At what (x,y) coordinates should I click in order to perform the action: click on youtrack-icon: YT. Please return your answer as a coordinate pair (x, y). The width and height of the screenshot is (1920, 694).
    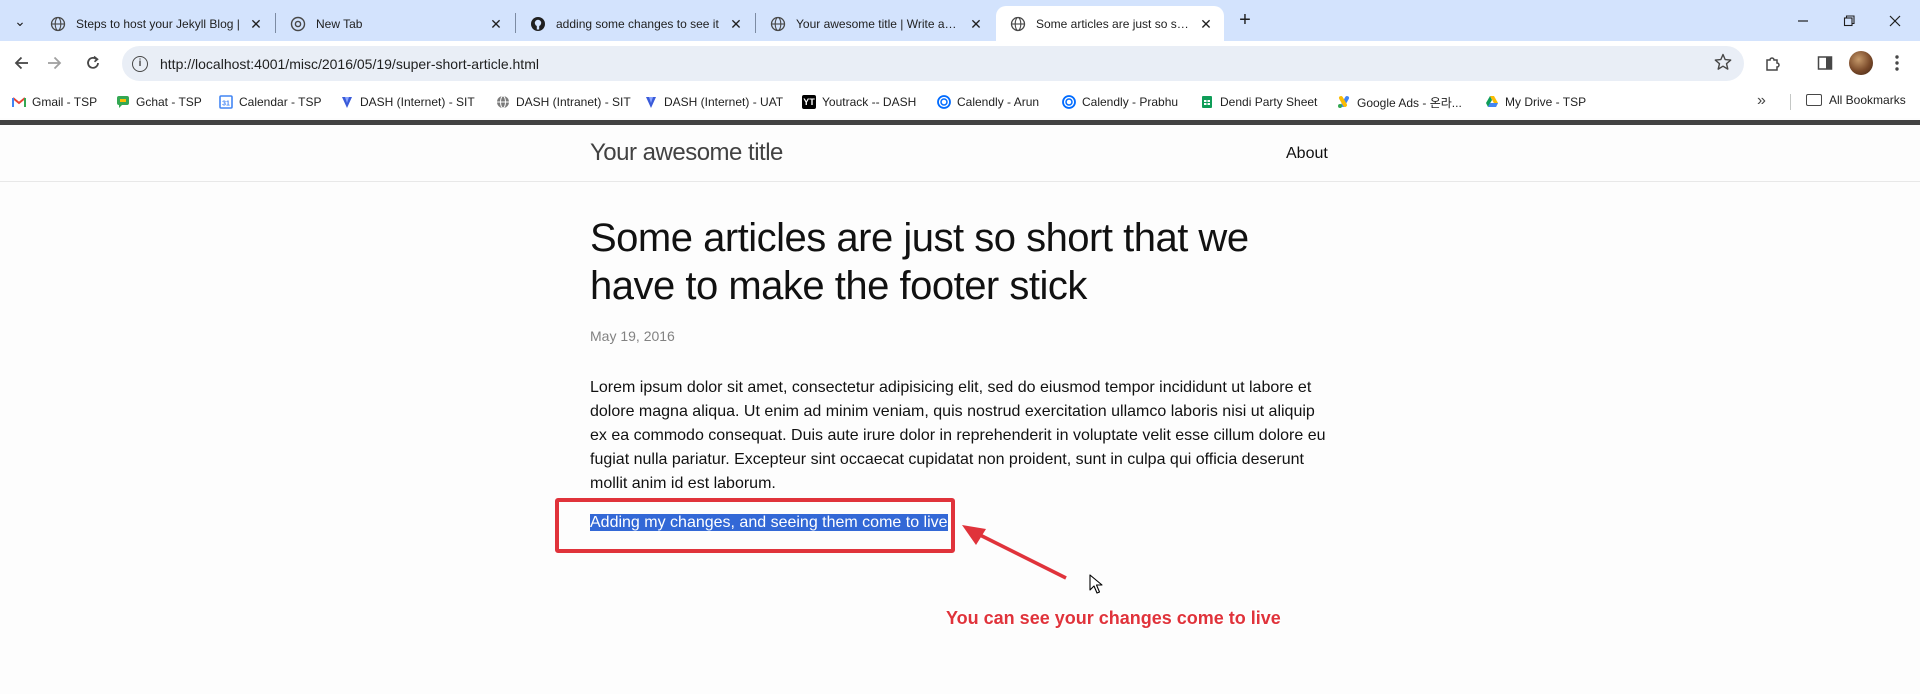
    Looking at the image, I should click on (809, 102).